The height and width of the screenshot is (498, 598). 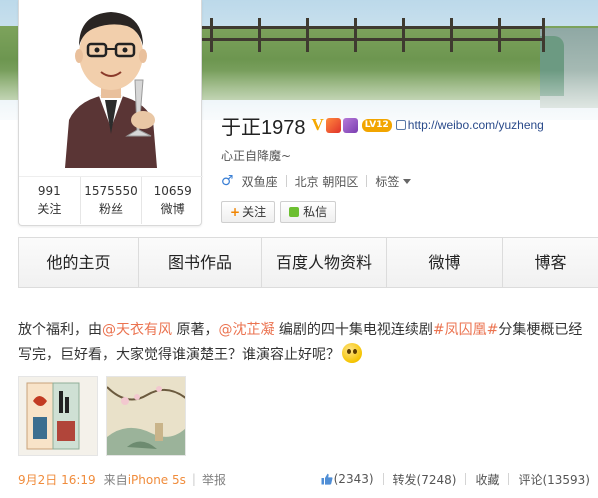 What do you see at coordinates (352, 353) in the screenshot?
I see `smile-emoji-icon` at bounding box center [352, 353].